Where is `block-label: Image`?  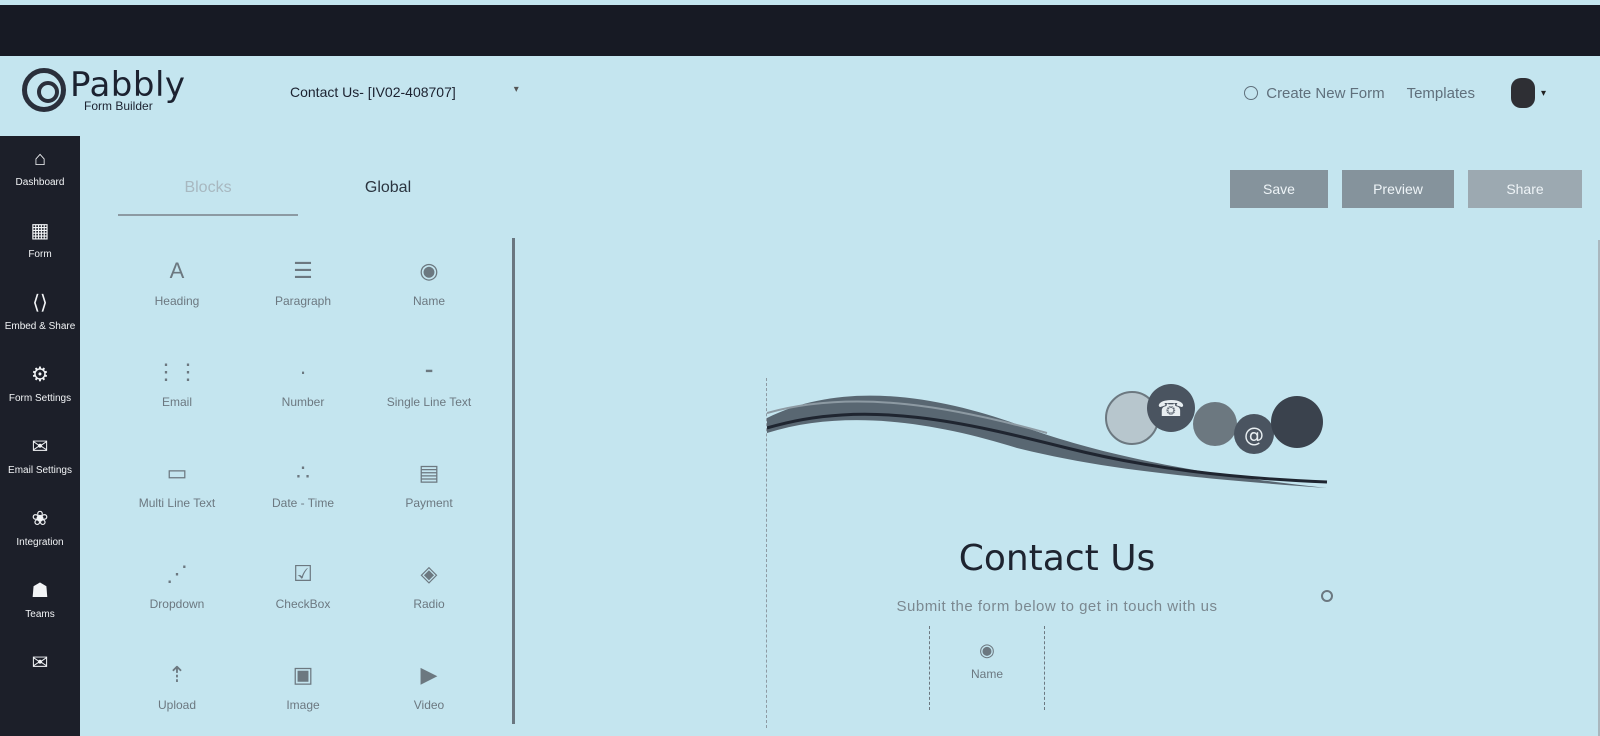
block-label: Image is located at coordinates (303, 705).